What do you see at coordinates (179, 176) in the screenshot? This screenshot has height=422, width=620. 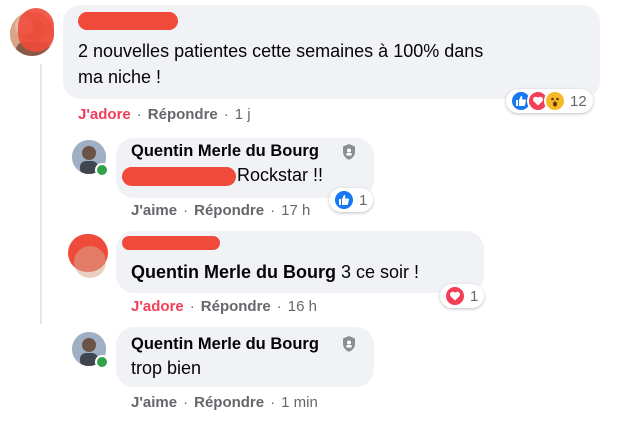 I see `redacted-mention` at bounding box center [179, 176].